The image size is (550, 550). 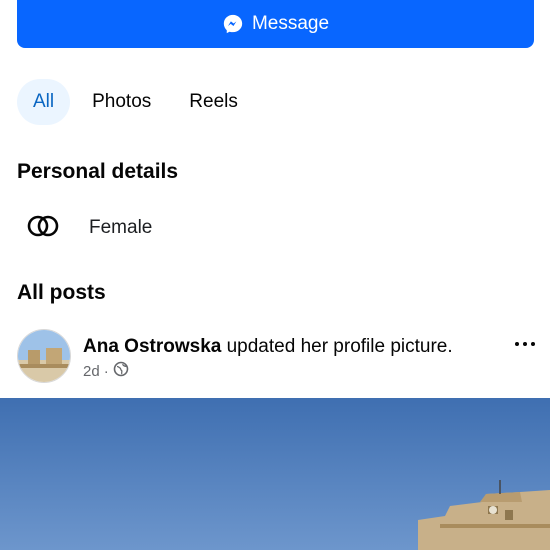 I want to click on message-button: Message, so click(x=275, y=24).